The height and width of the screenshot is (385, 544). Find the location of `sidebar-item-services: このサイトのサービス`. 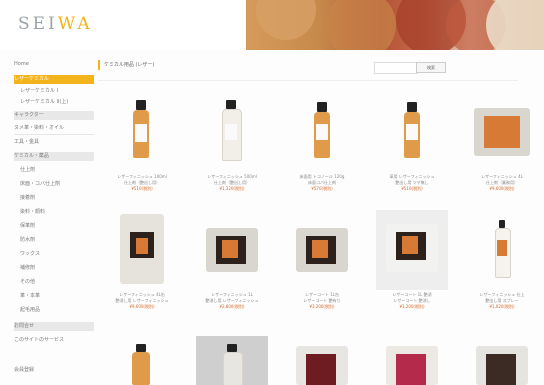

sidebar-item-services: このサイトのサービス is located at coordinates (54, 340).